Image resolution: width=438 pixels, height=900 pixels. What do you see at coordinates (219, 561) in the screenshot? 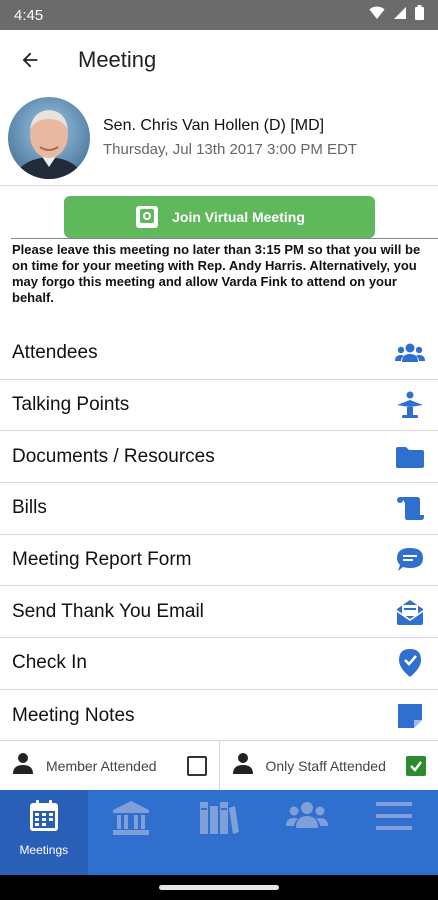
I see `menu-item-meeting-report-form: Meeting Report Form` at bounding box center [219, 561].